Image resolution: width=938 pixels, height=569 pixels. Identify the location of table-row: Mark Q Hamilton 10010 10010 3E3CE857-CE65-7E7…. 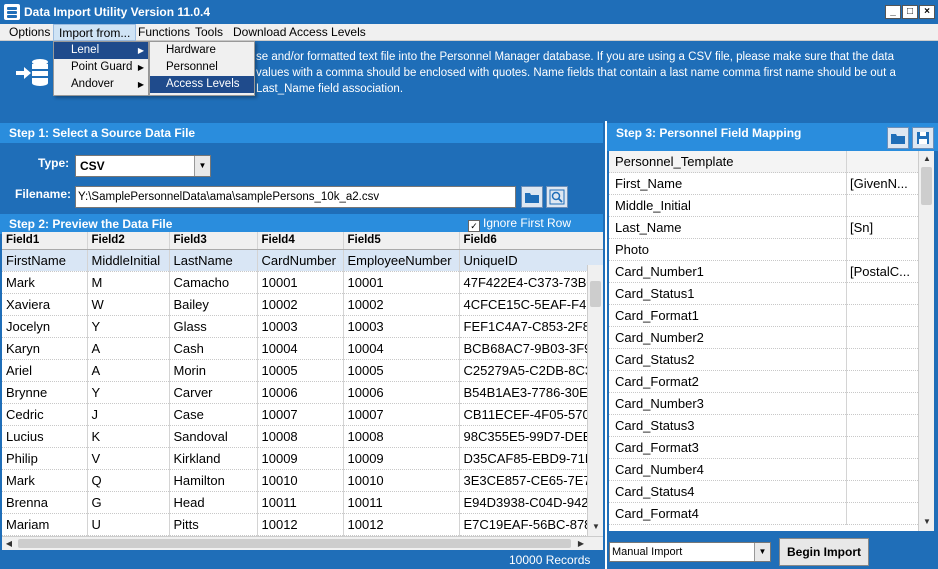
(302, 480).